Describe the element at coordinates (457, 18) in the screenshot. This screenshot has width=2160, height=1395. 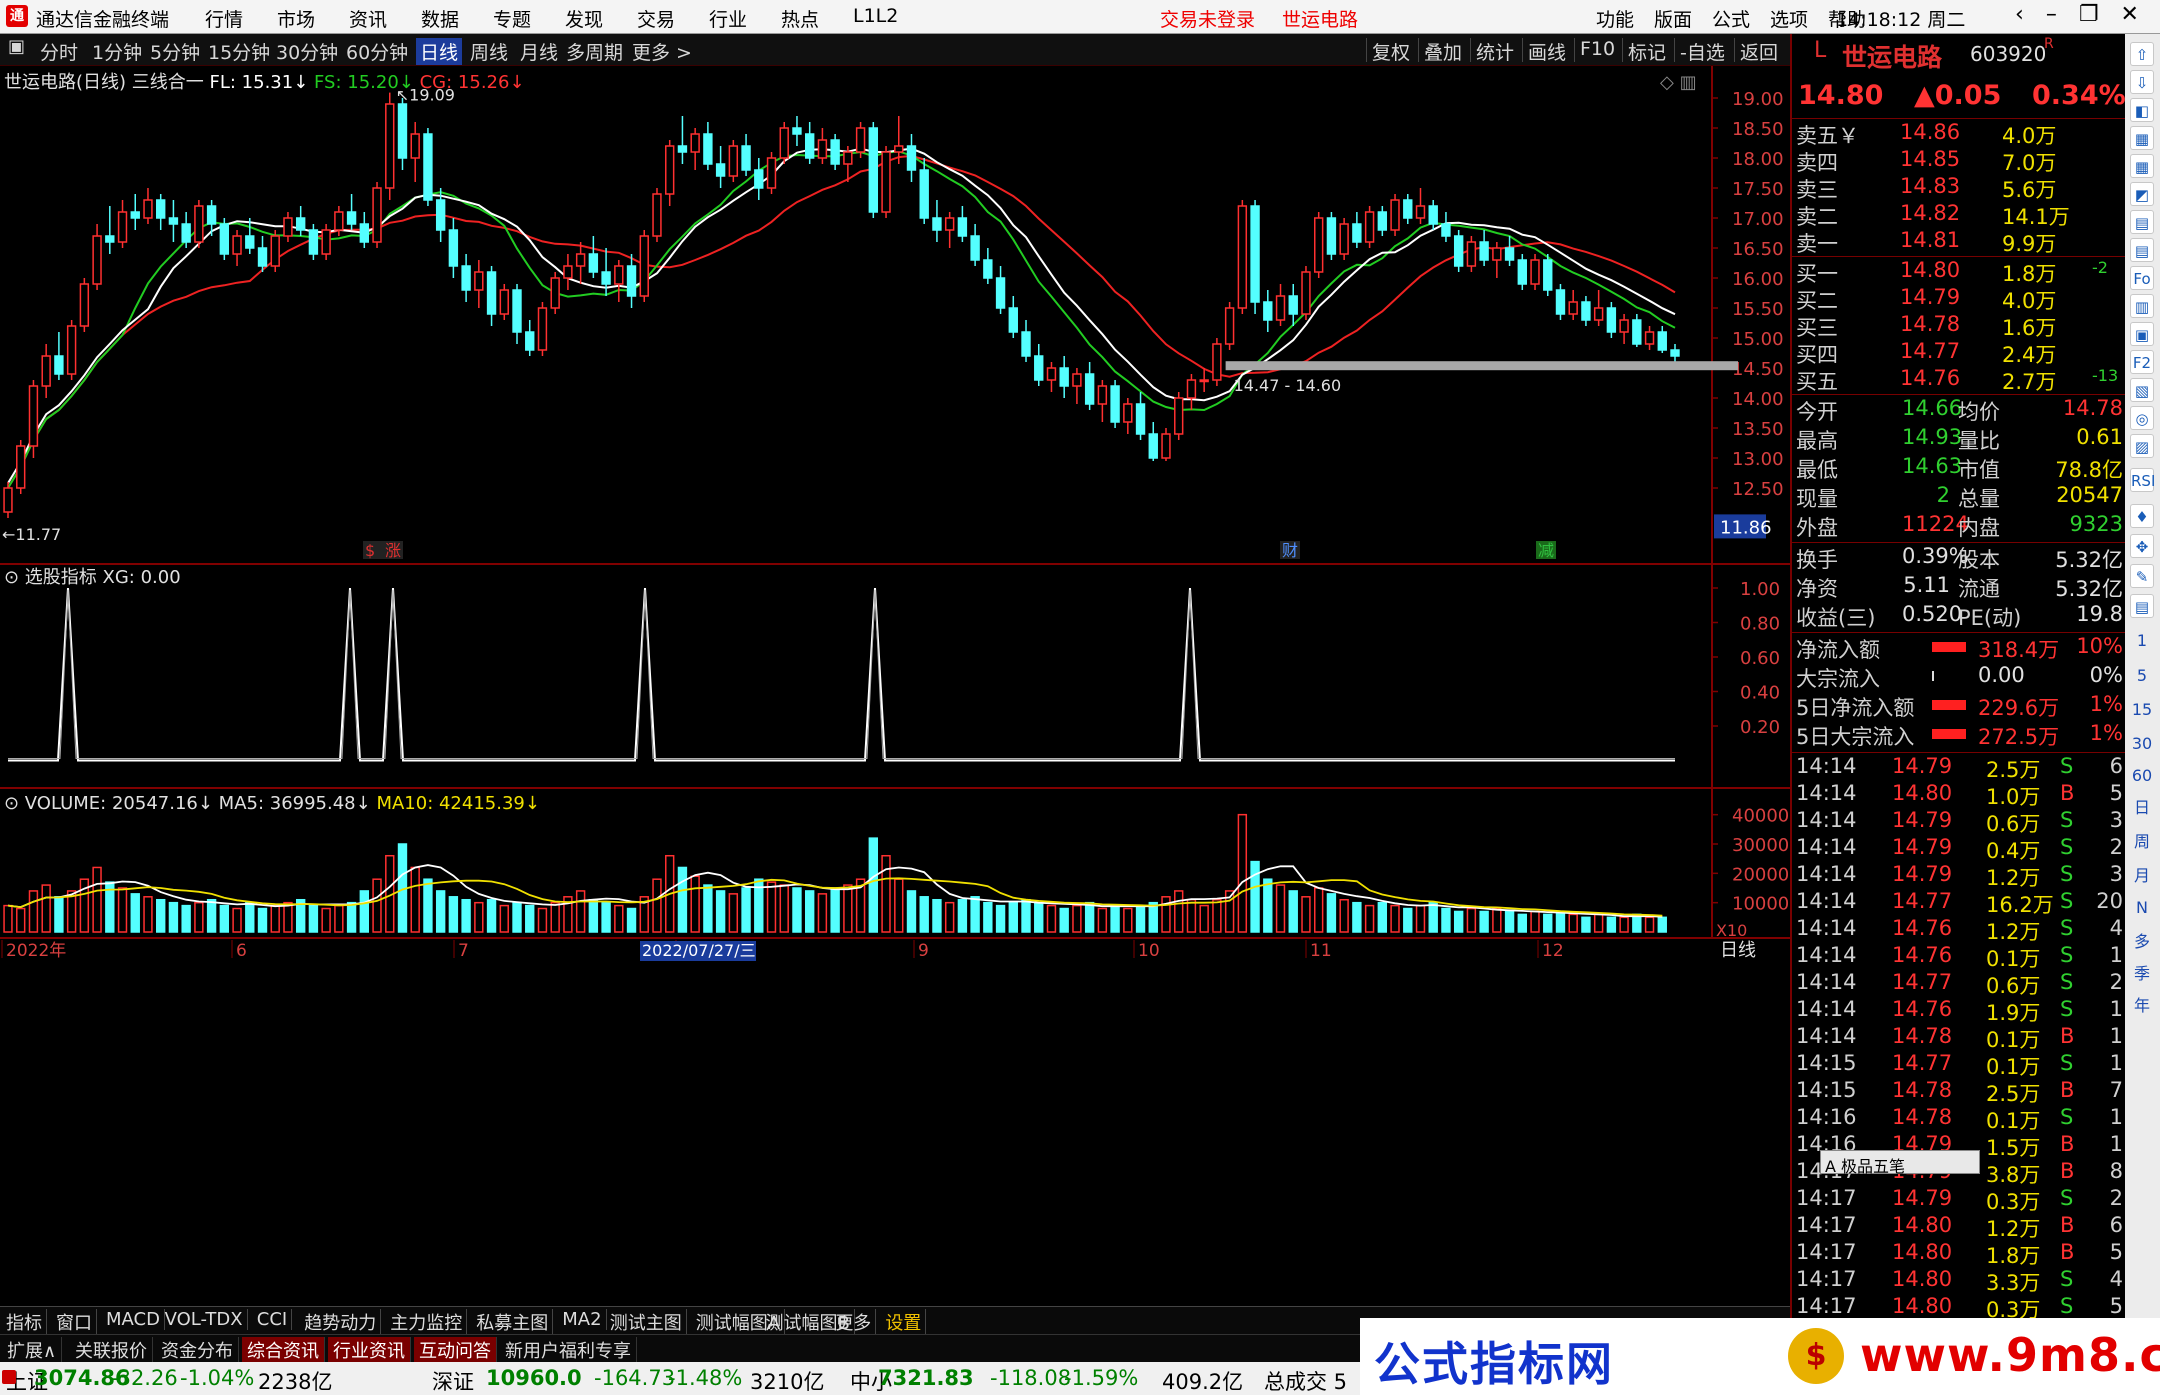
I see `menu-3: 数据` at that location.